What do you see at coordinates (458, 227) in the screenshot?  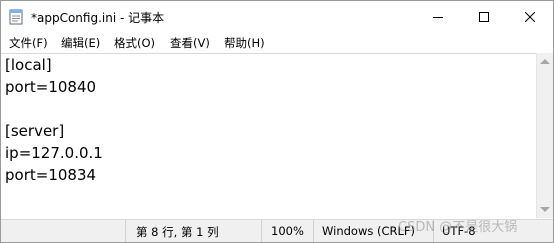 I see `watermark-text: CSDN @不是很大锅` at bounding box center [458, 227].